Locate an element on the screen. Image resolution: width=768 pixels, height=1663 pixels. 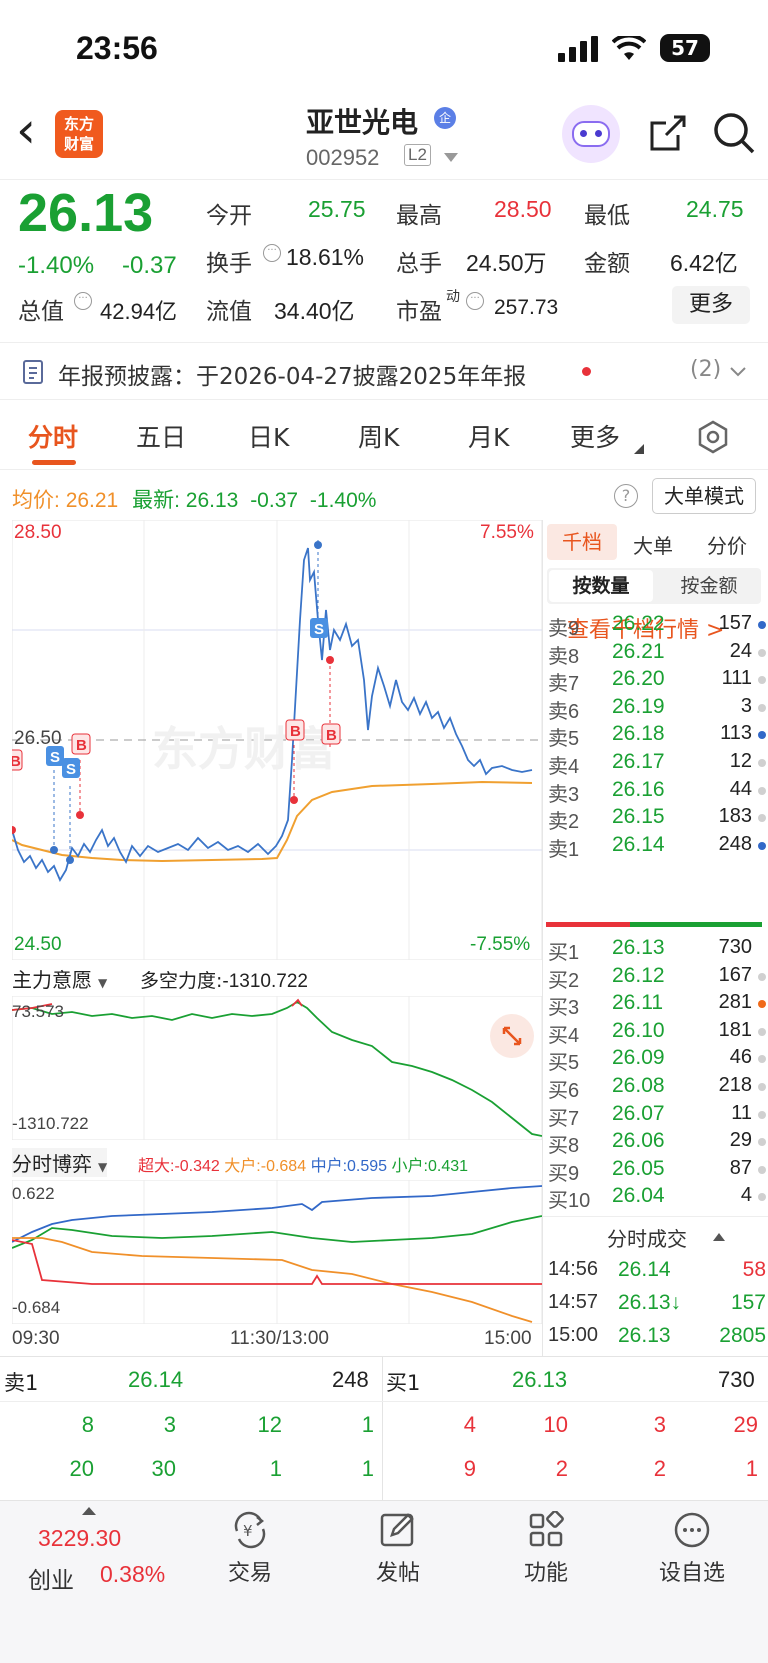
tab-daily-k: 日K is located at coordinates (268, 436).